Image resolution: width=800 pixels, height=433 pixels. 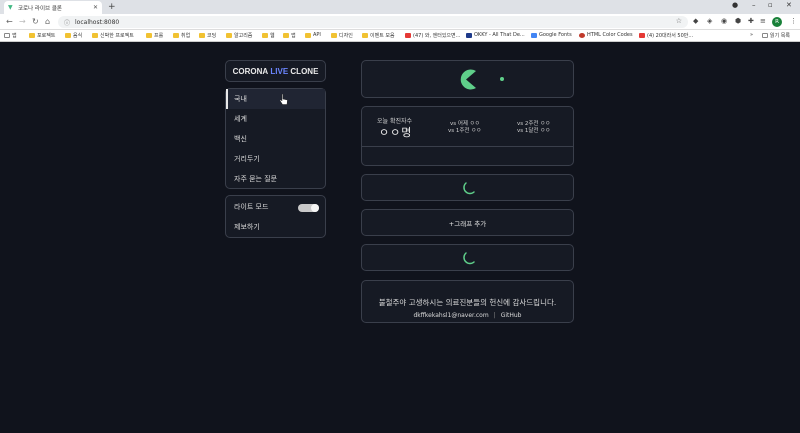 I want to click on extension-icon-4: ⬢, so click(x=738, y=21).